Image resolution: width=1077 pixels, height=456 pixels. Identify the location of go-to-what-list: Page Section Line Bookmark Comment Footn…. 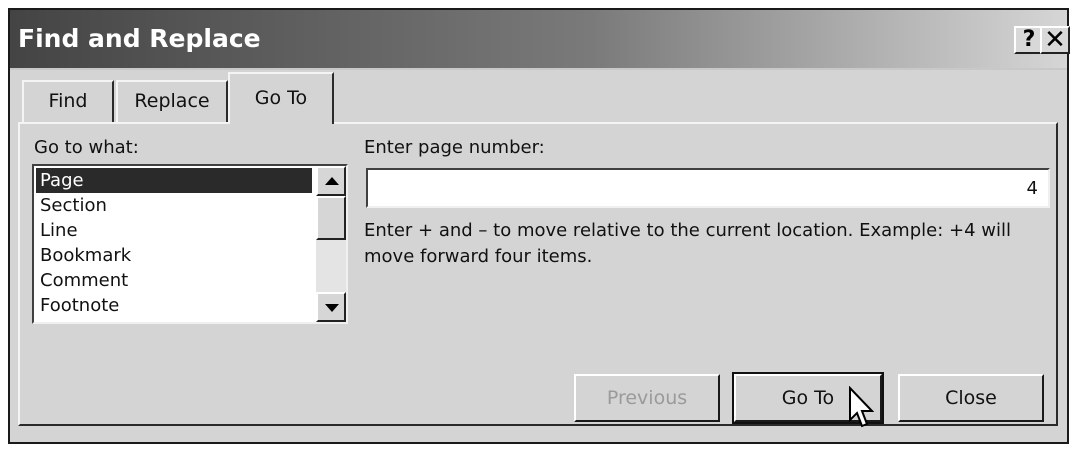
(174, 243).